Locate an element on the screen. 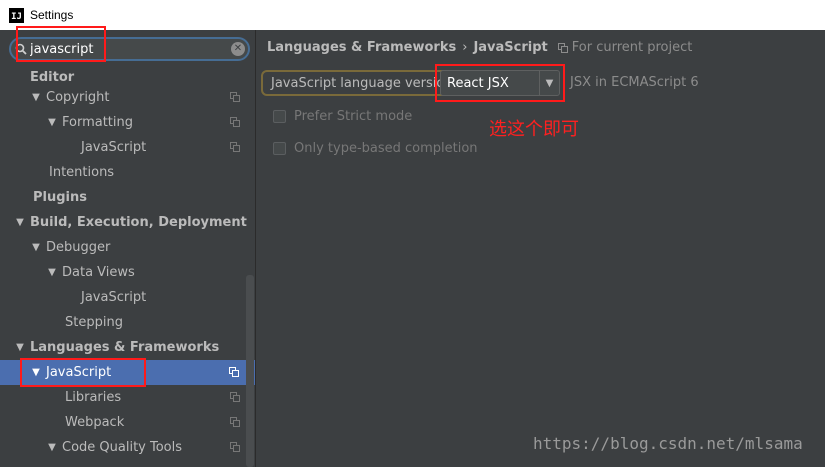  search-input is located at coordinates (130, 49).